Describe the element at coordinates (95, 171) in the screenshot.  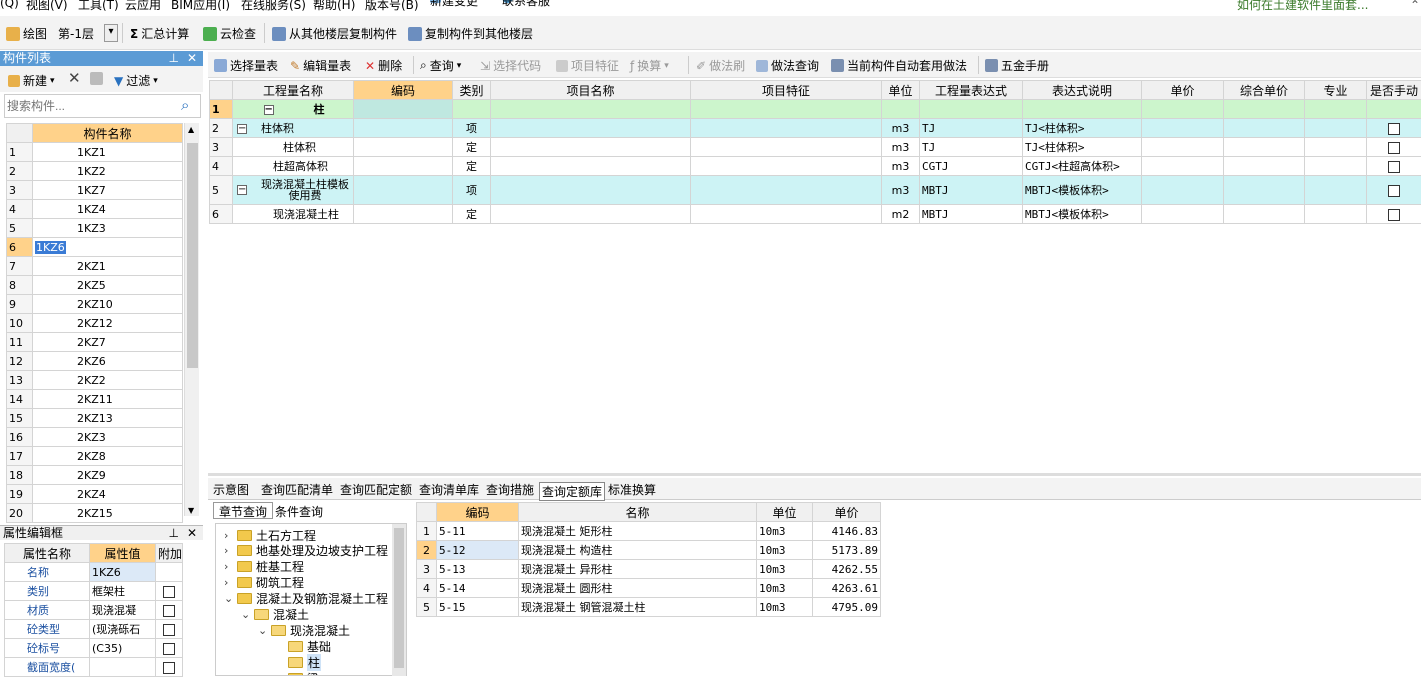
I see `table-row: 21KZ2` at that location.